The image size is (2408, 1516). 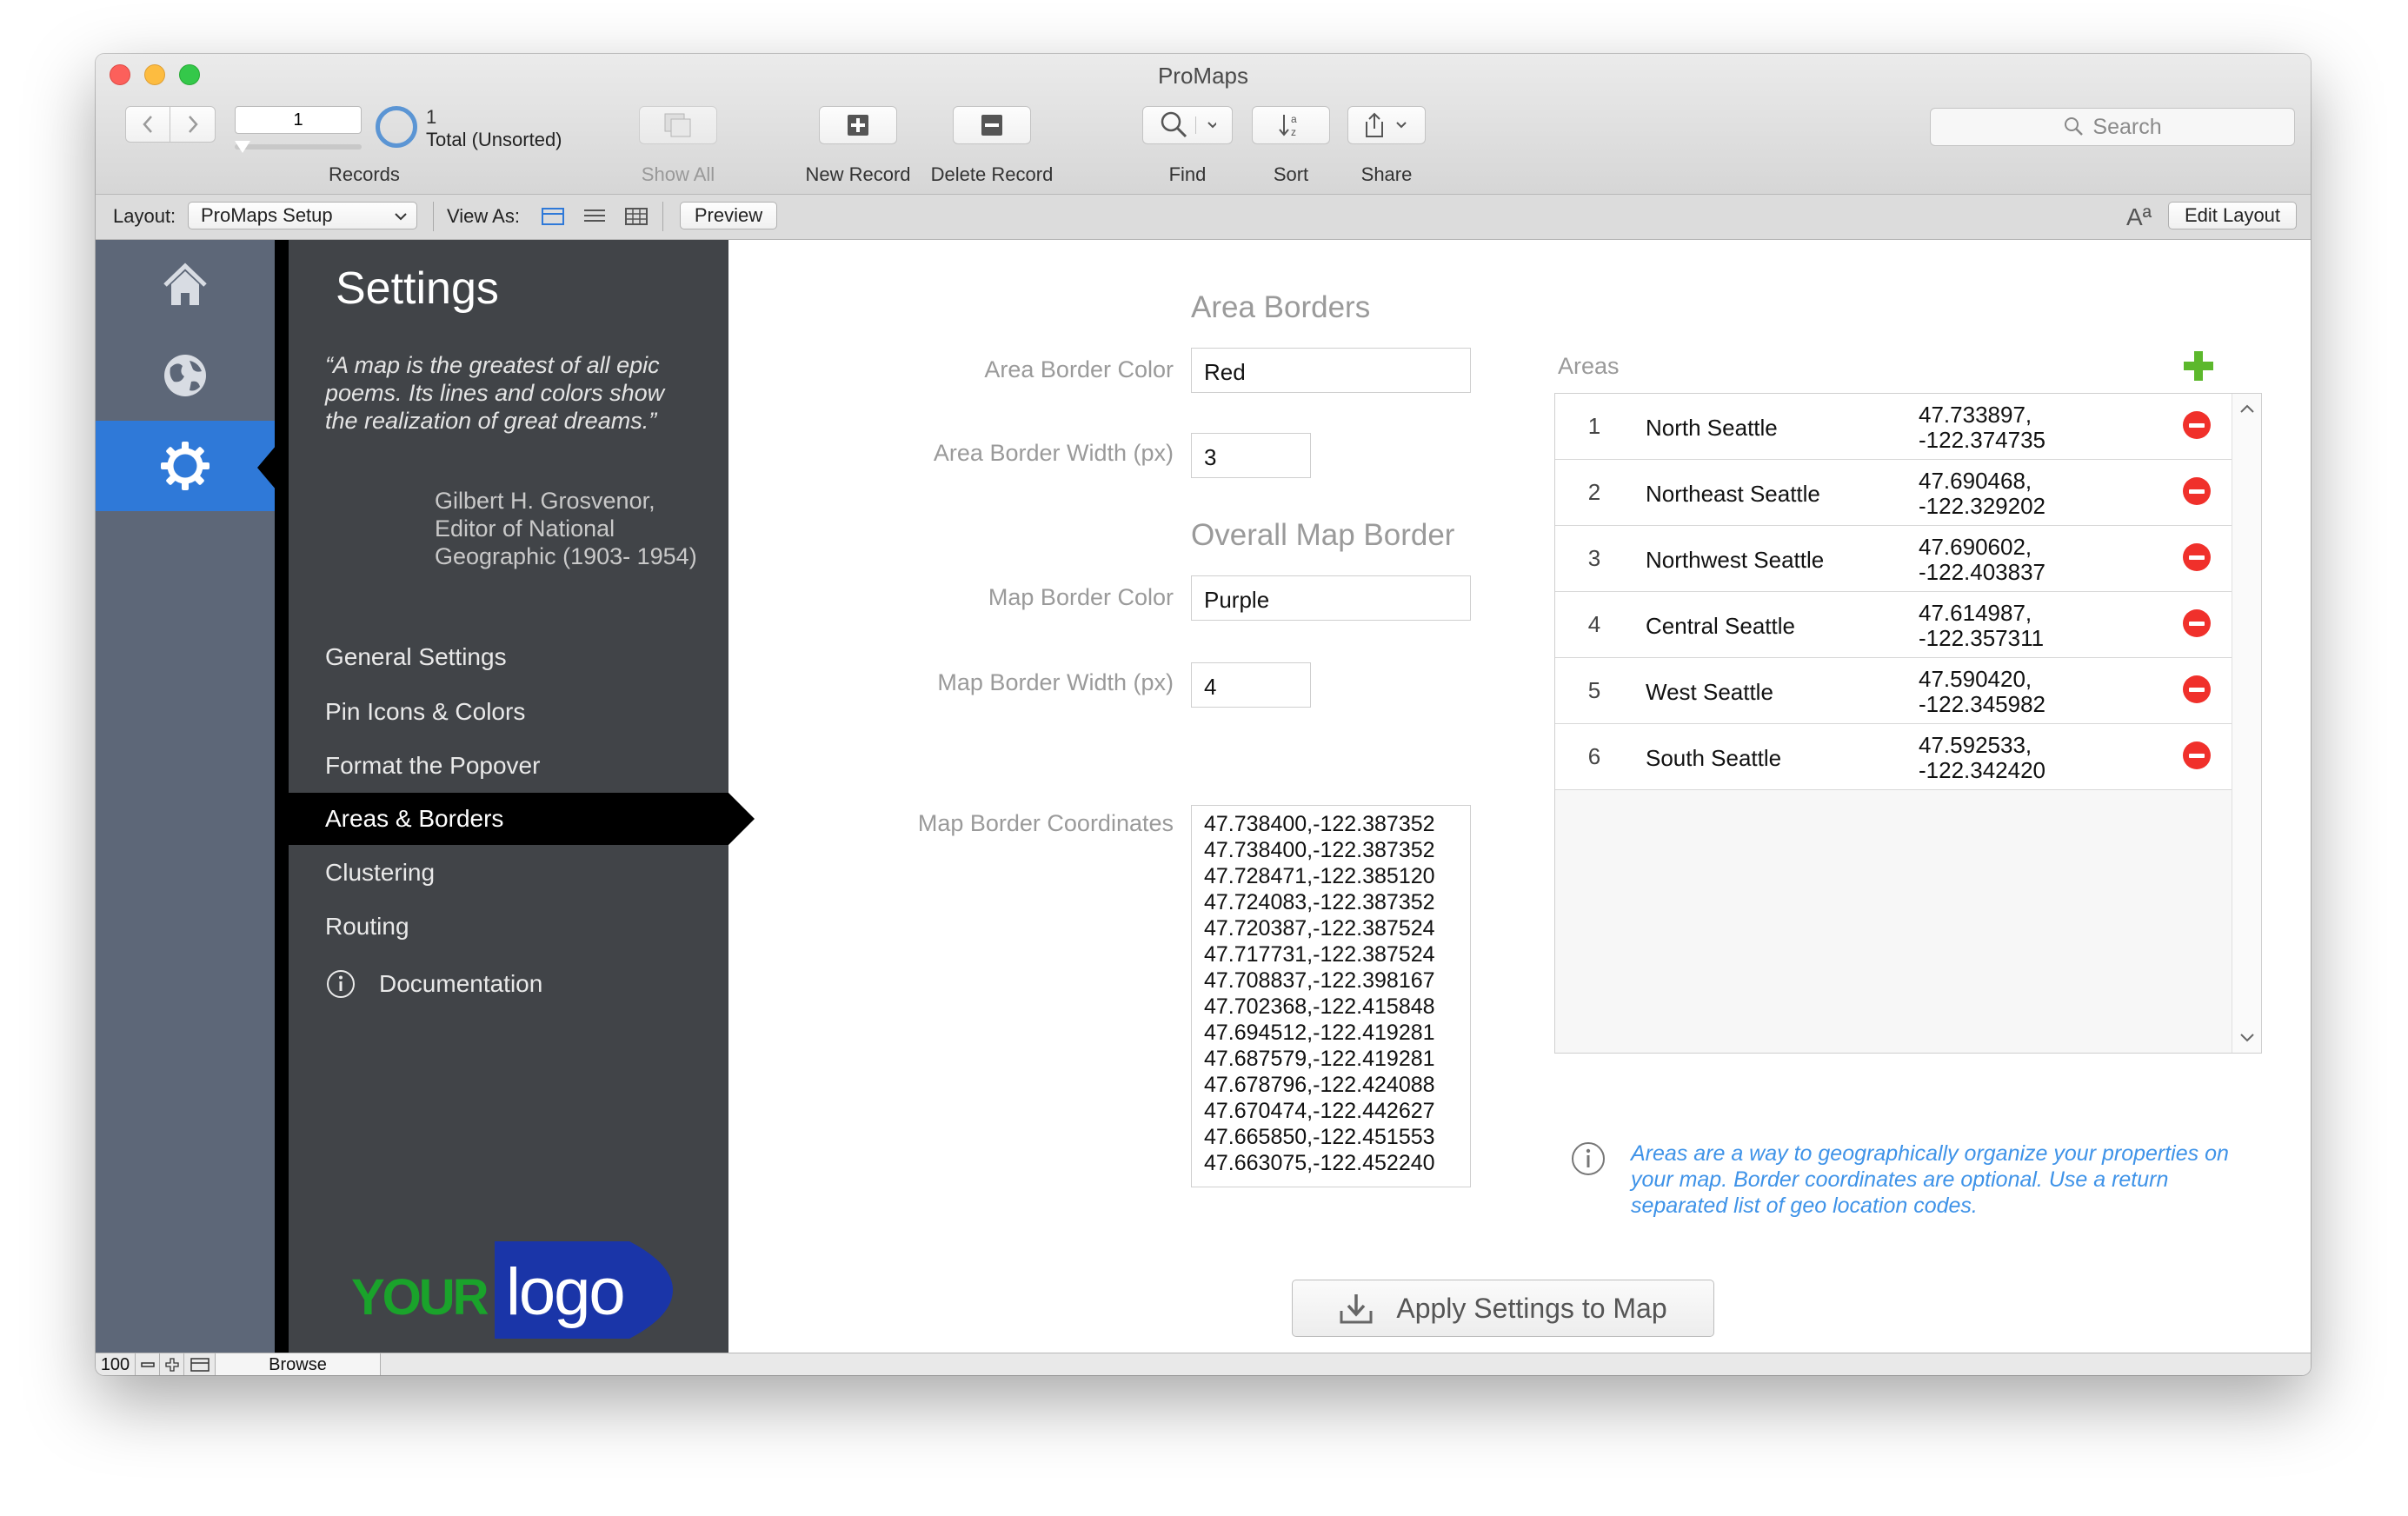 I want to click on text-format-icon: Aª, so click(x=2139, y=217).